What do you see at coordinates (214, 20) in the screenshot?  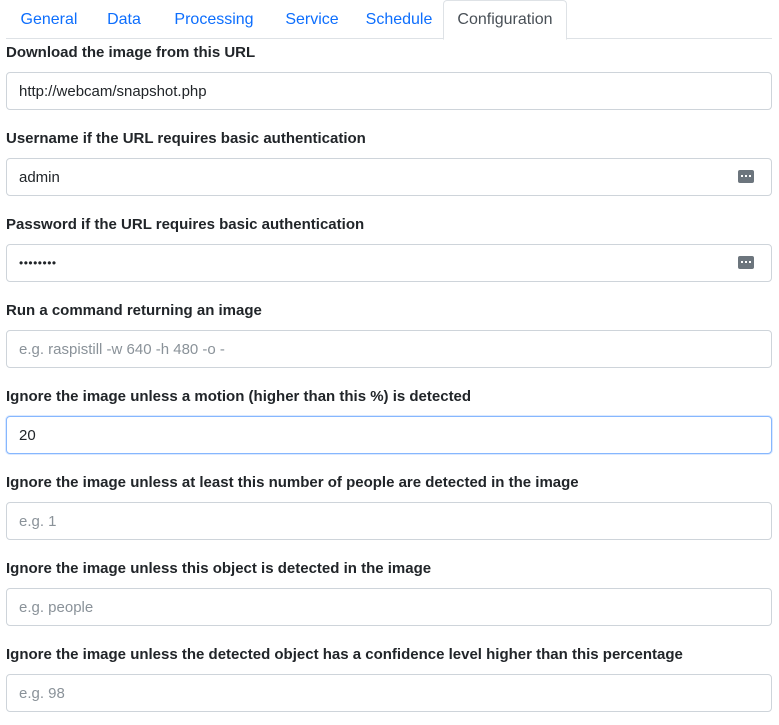 I see `tab-processing: Processing` at bounding box center [214, 20].